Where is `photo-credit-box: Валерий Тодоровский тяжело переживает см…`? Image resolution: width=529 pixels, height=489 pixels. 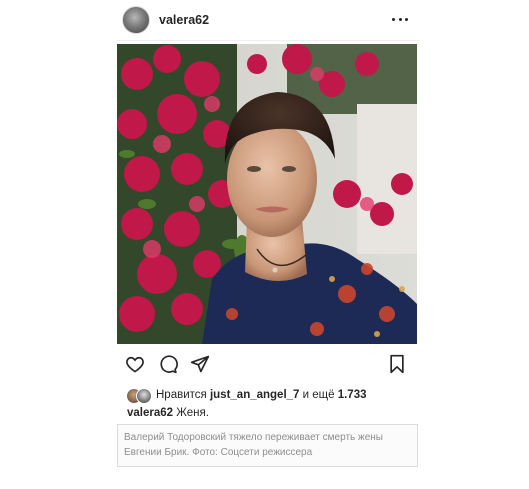 photo-credit-box: Валерий Тодоровский тяжело переживает см… is located at coordinates (267, 445).